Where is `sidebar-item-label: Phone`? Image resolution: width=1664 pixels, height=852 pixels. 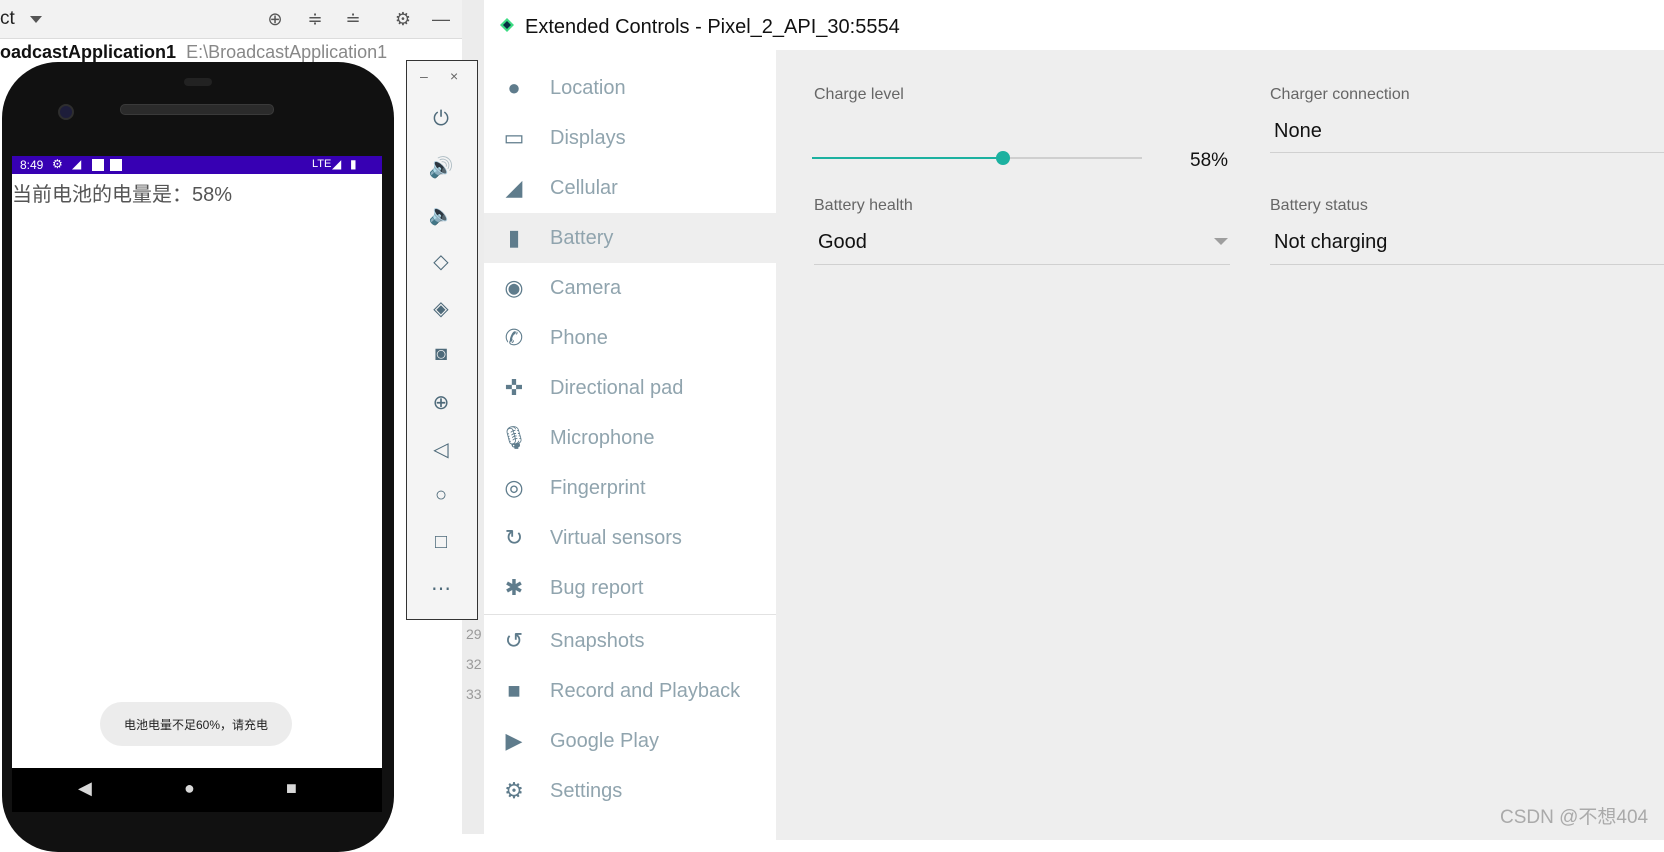
sidebar-item-label: Phone is located at coordinates (579, 337).